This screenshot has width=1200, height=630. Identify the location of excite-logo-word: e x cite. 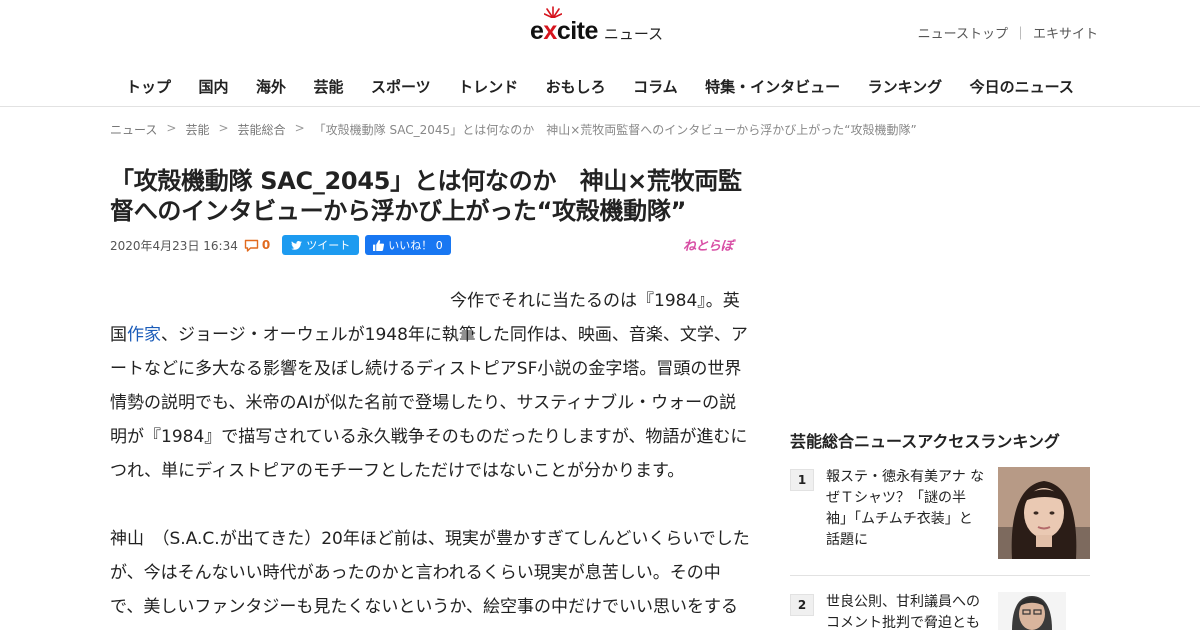
(564, 25).